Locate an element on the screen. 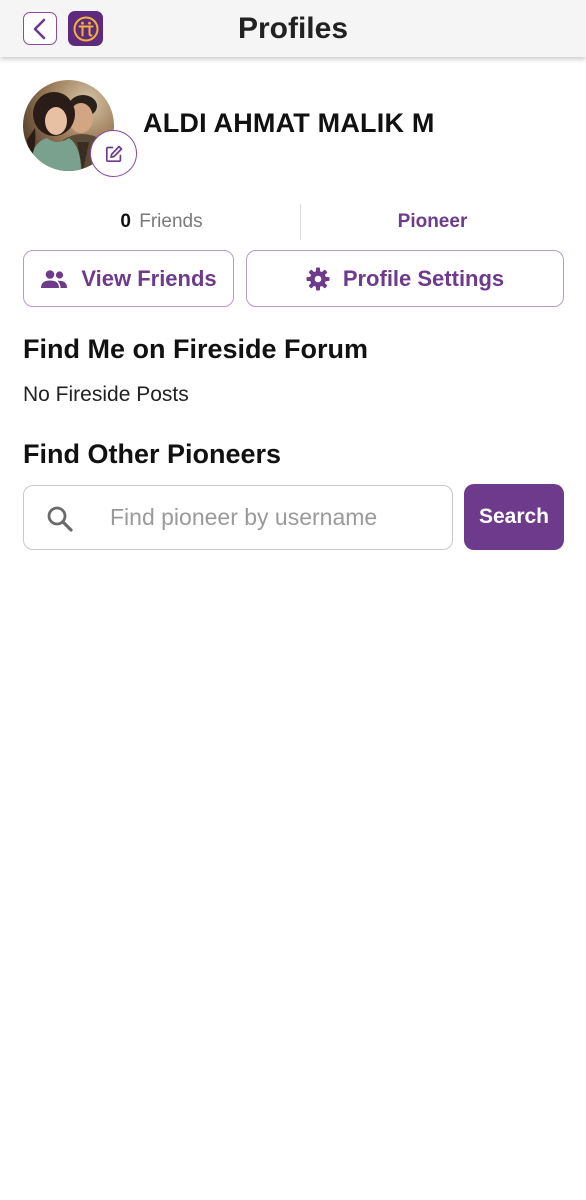  pi-logo-icon is located at coordinates (85, 28).